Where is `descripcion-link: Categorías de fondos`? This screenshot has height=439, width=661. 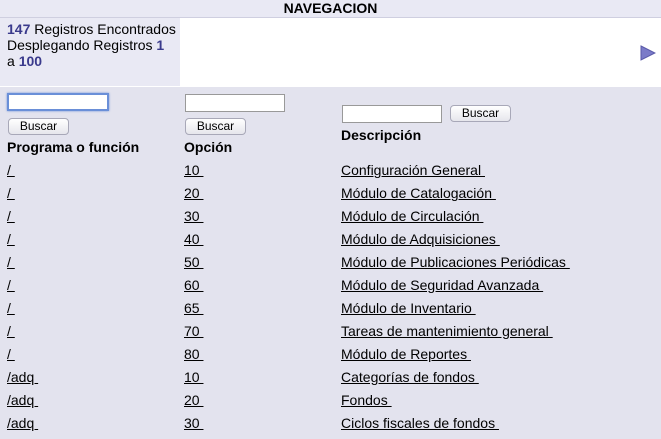
descripcion-link: Categorías de fondos is located at coordinates (410, 377).